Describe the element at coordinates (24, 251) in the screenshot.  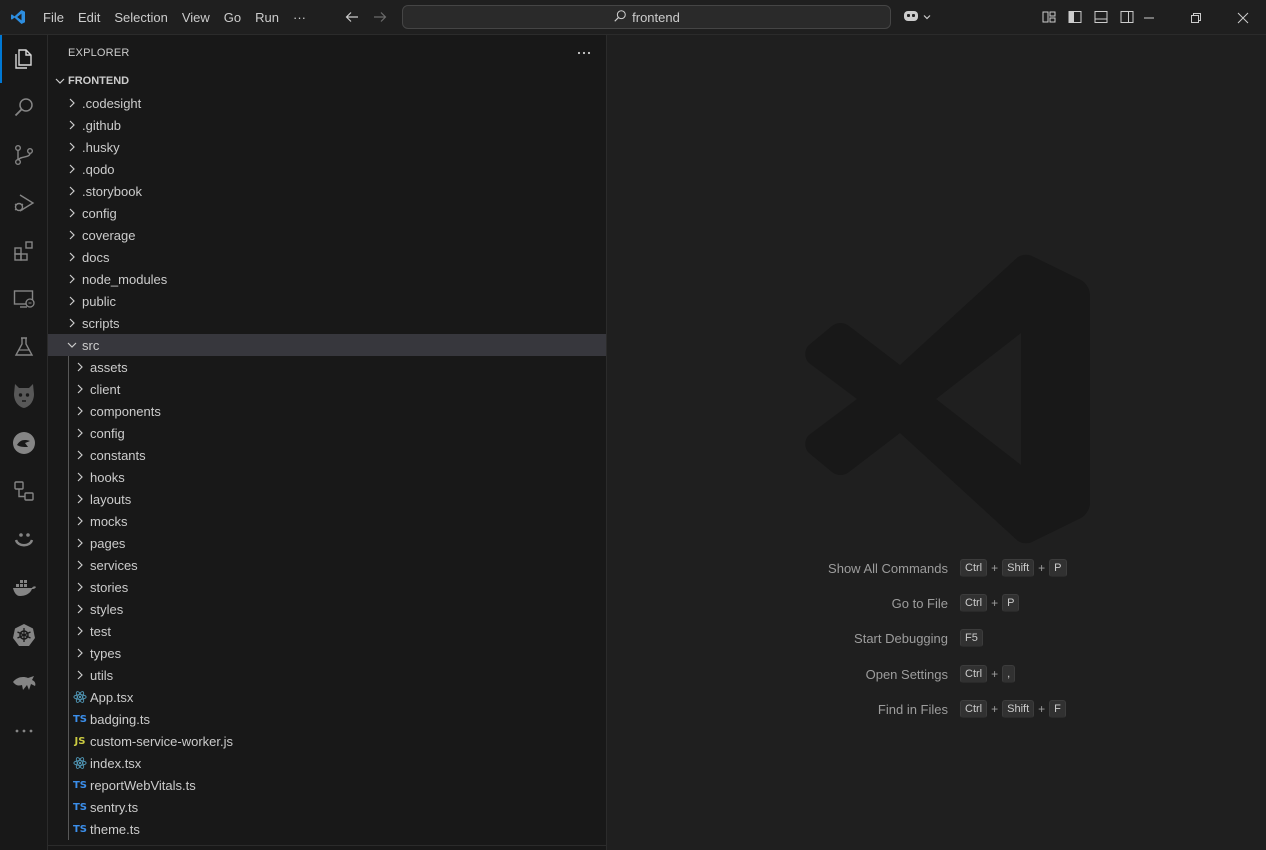
I see `extensions-icon` at that location.